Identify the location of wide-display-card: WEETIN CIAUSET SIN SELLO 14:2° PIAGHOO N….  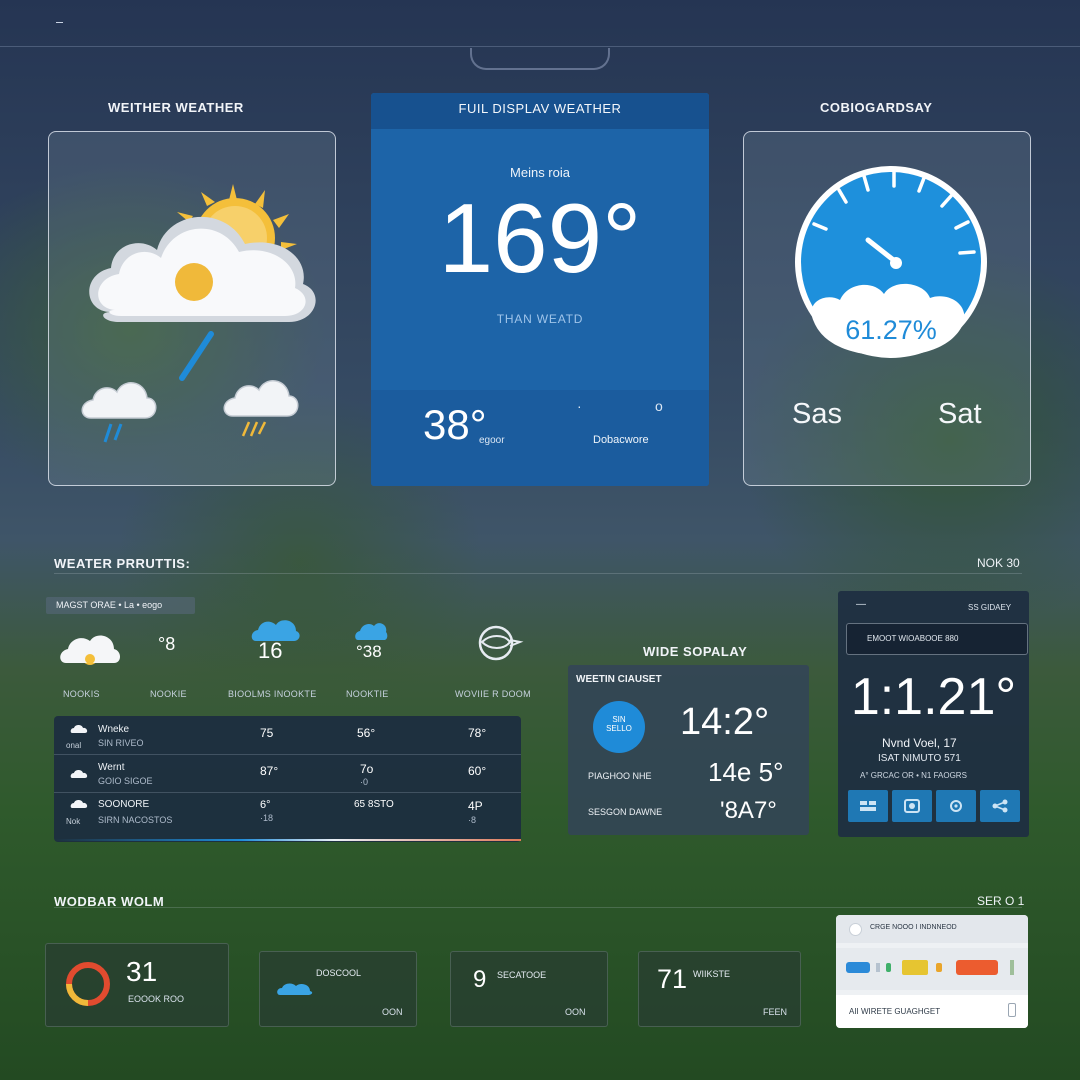
(688, 750).